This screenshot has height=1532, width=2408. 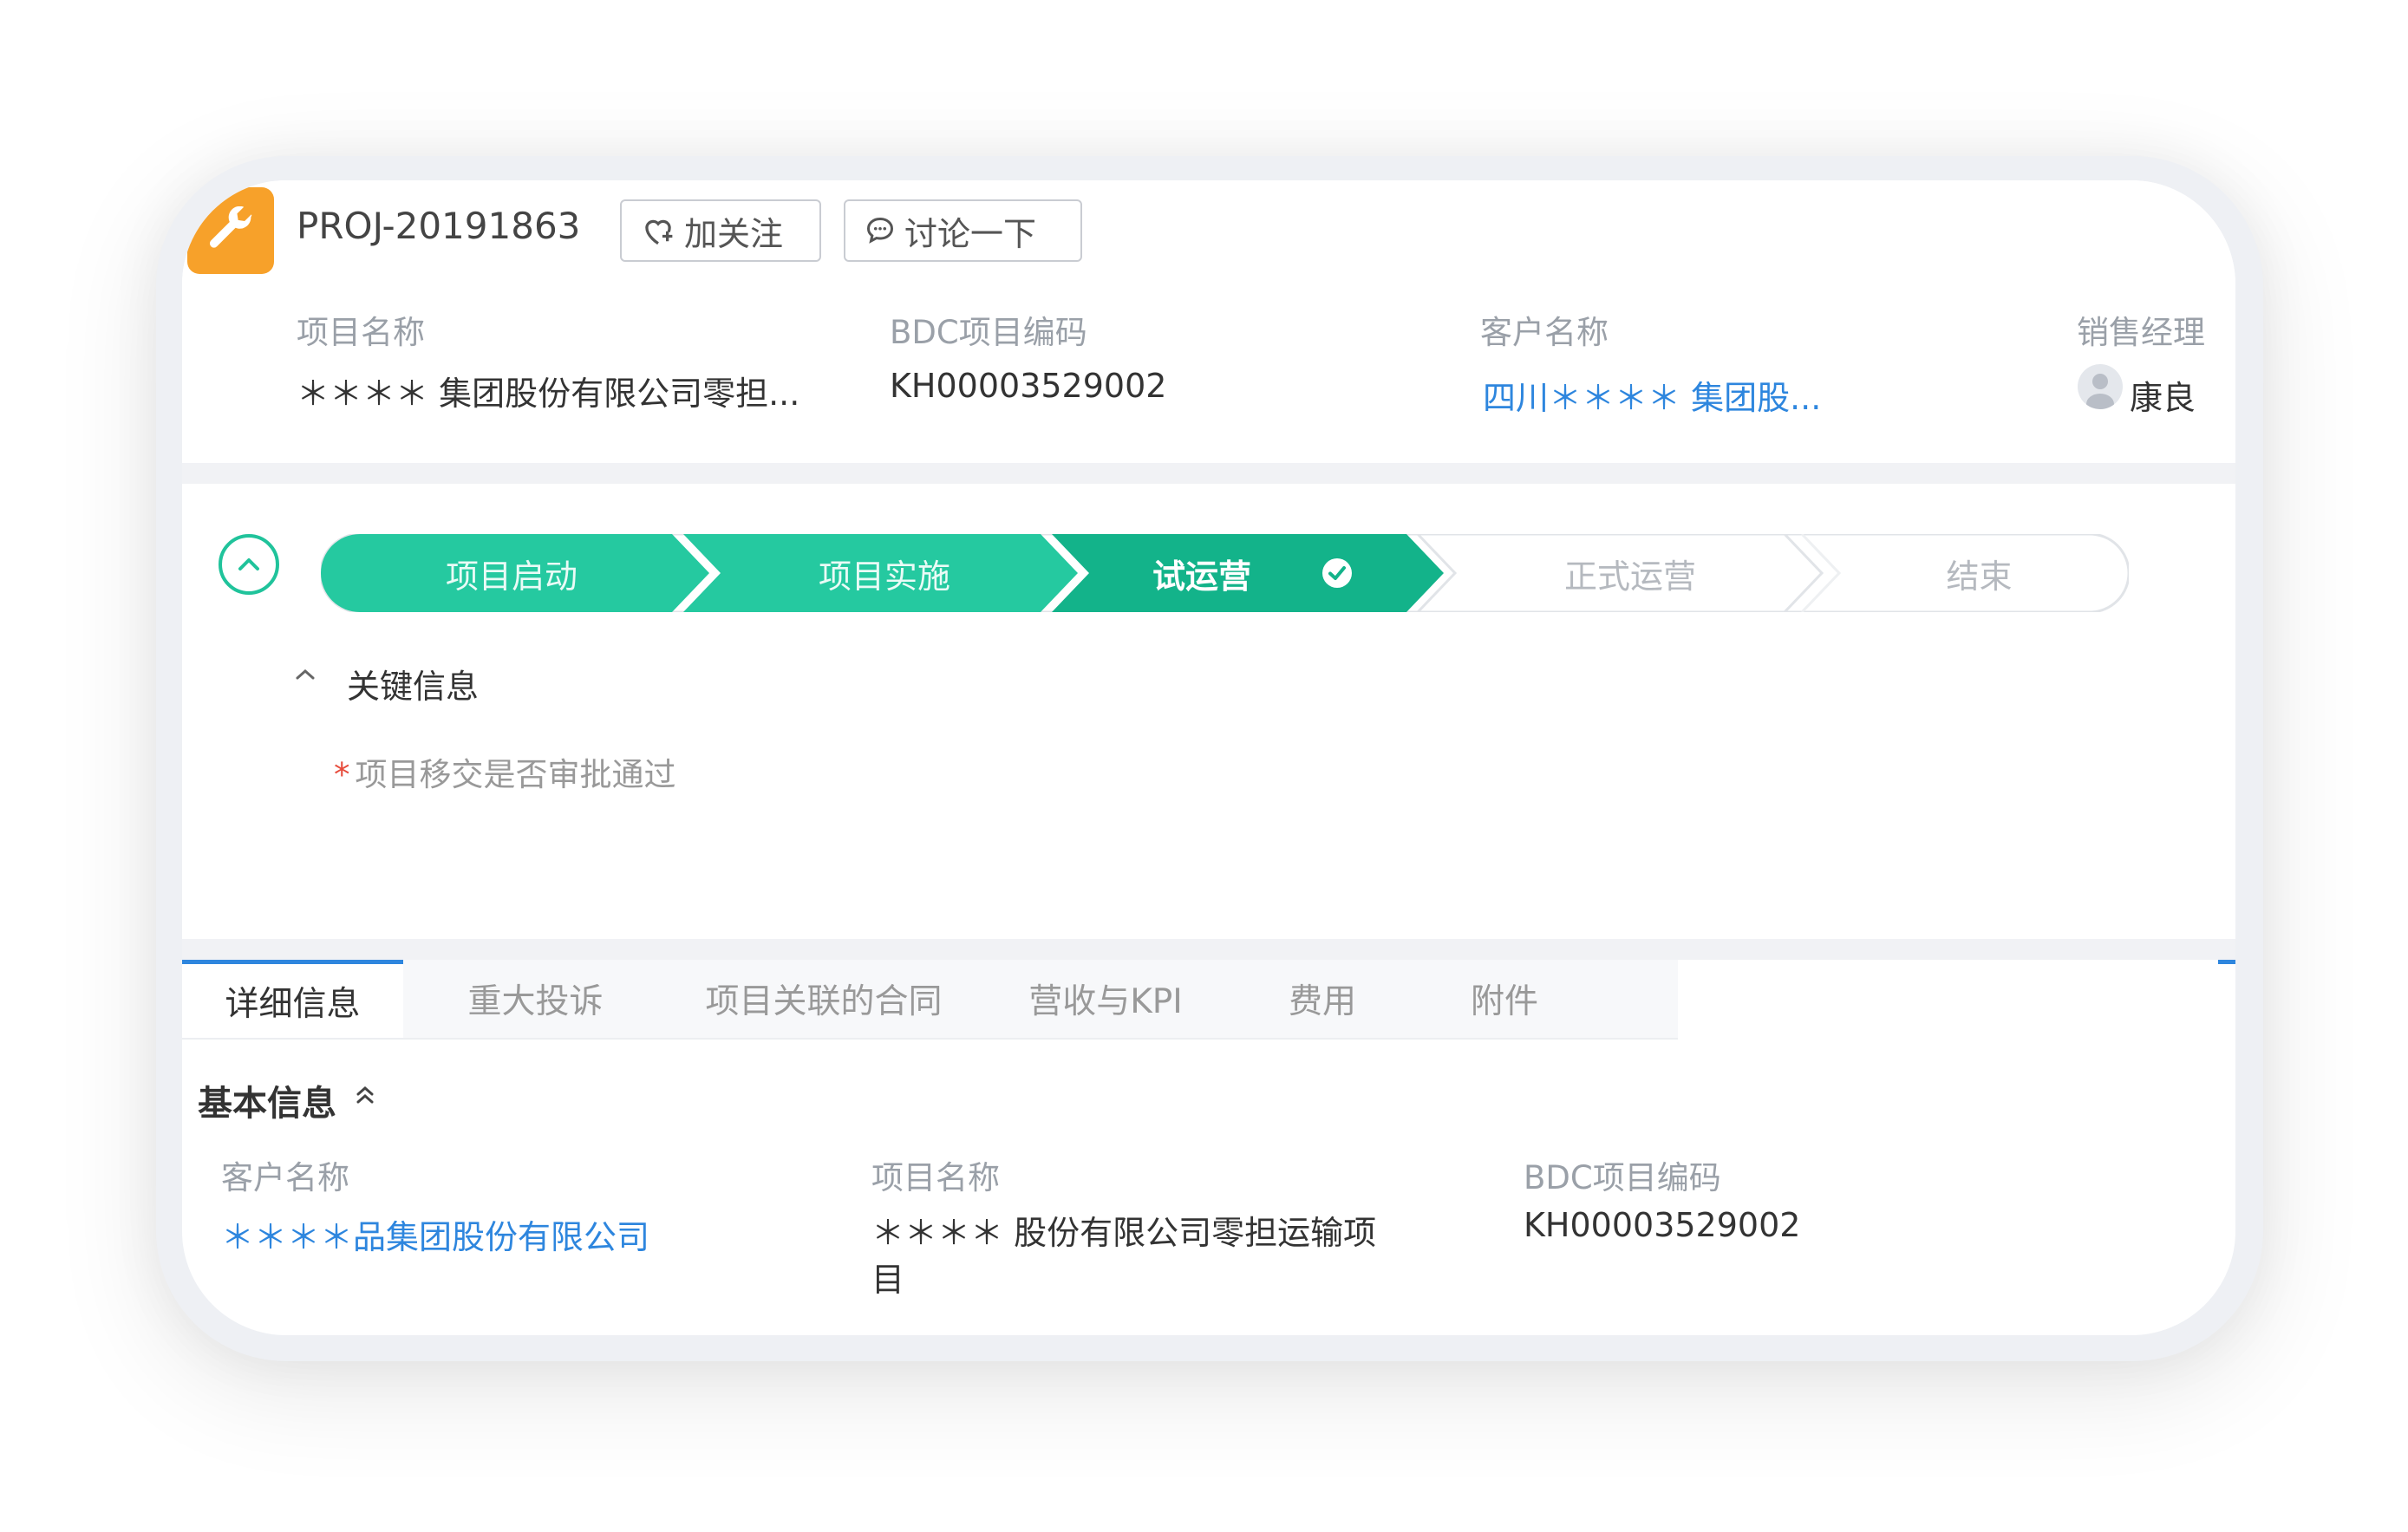 I want to click on chat-bubble-icon, so click(x=880, y=231).